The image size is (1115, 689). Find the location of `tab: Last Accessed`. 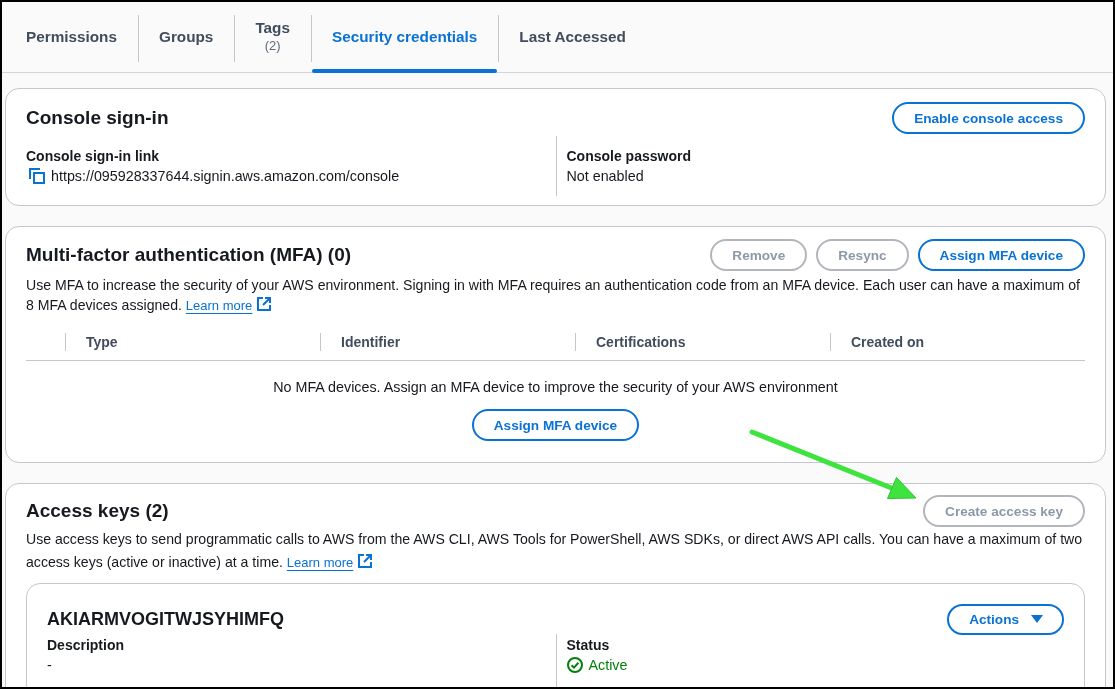

tab: Last Accessed is located at coordinates (572, 37).